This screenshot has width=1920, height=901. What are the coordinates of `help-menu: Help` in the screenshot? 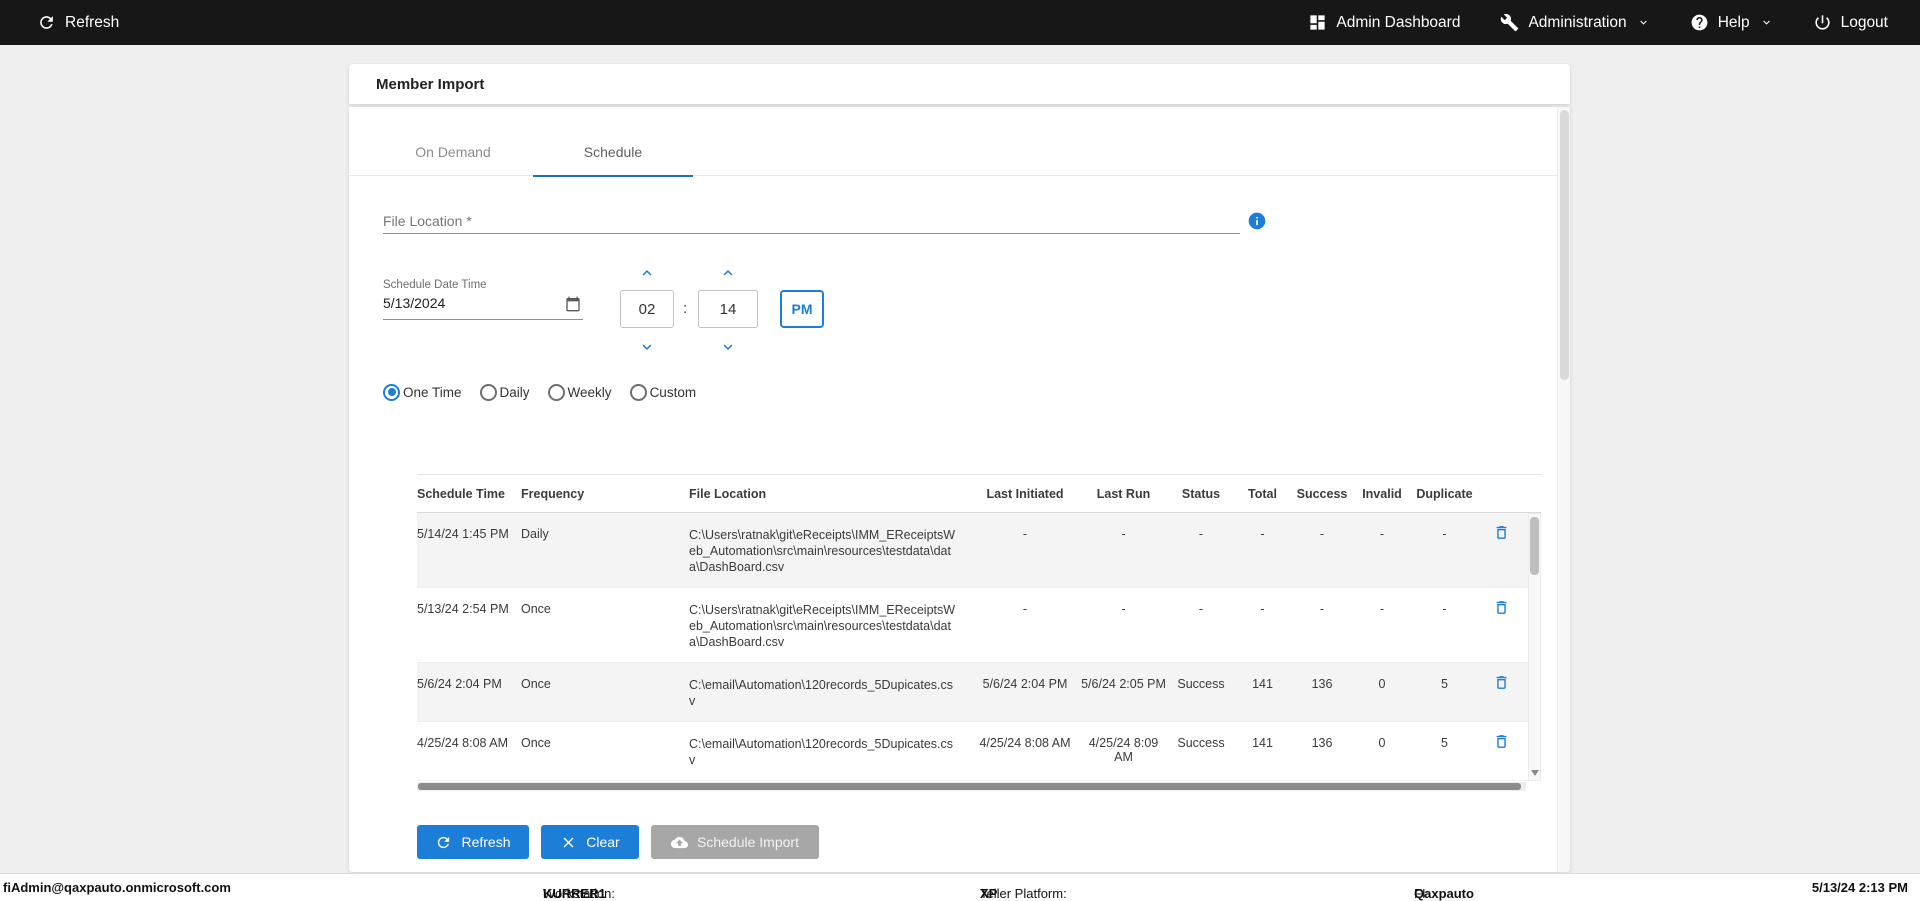 It's located at (1731, 22).